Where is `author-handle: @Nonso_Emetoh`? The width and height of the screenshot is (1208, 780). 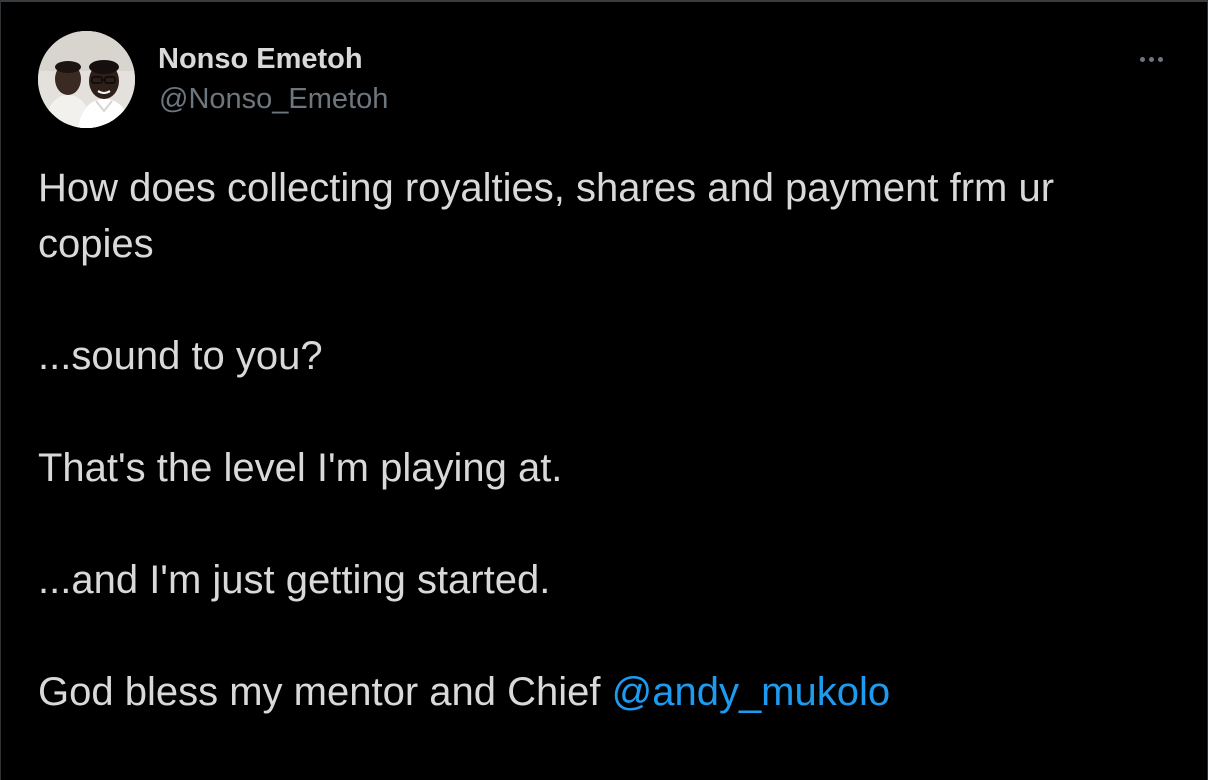
author-handle: @Nonso_Emetoh is located at coordinates (273, 99).